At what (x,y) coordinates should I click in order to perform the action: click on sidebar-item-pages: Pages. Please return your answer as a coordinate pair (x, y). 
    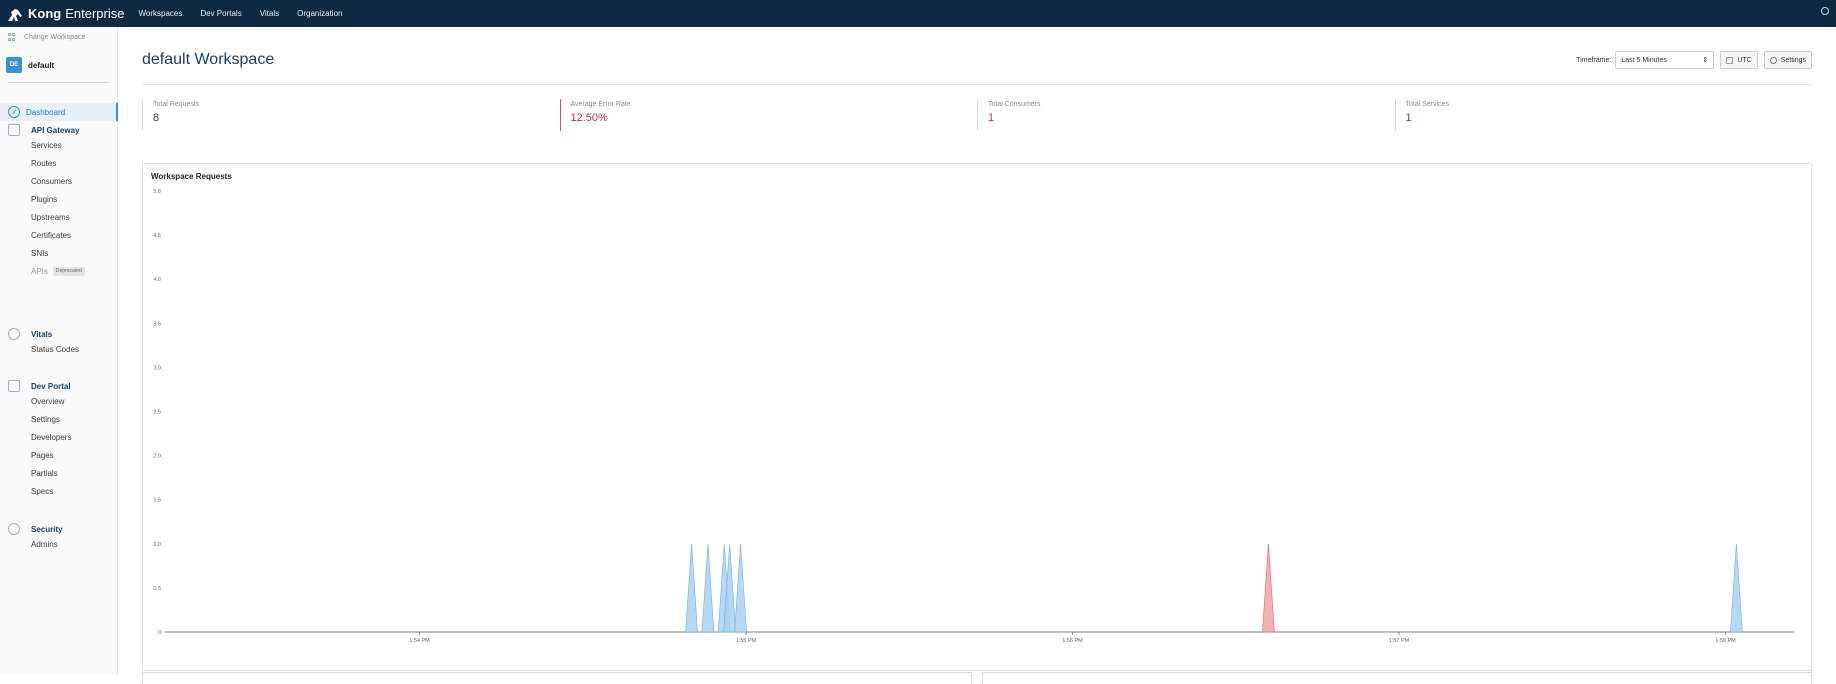
    Looking at the image, I should click on (59, 456).